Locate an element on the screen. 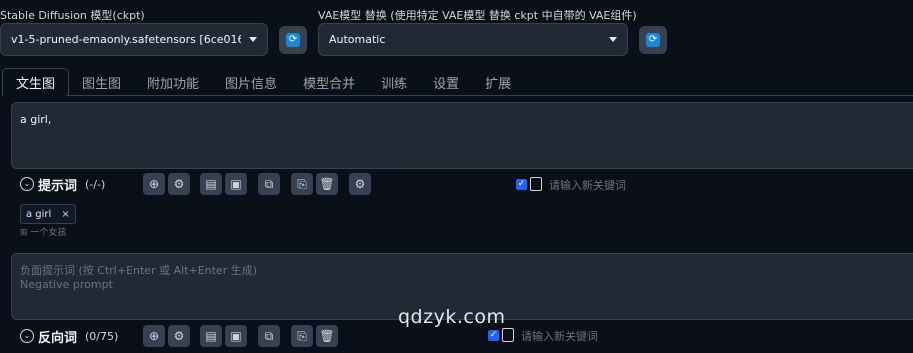 Image resolution: width=913 pixels, height=353 pixels. negative-token-count: (0/75) is located at coordinates (102, 336).